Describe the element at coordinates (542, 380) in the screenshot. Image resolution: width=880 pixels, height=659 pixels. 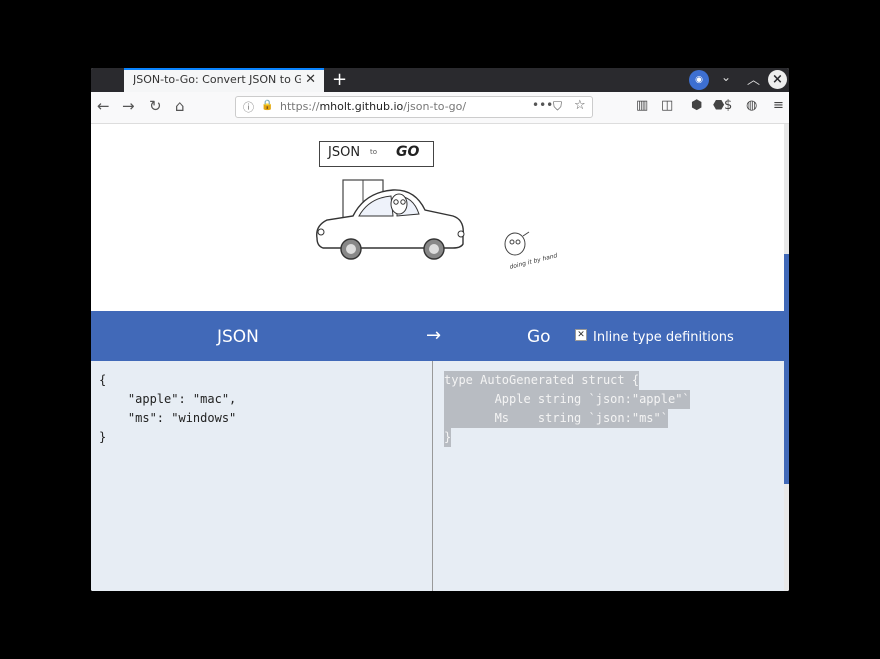
I see `output-line: type AutoGenerated struct {` at that location.